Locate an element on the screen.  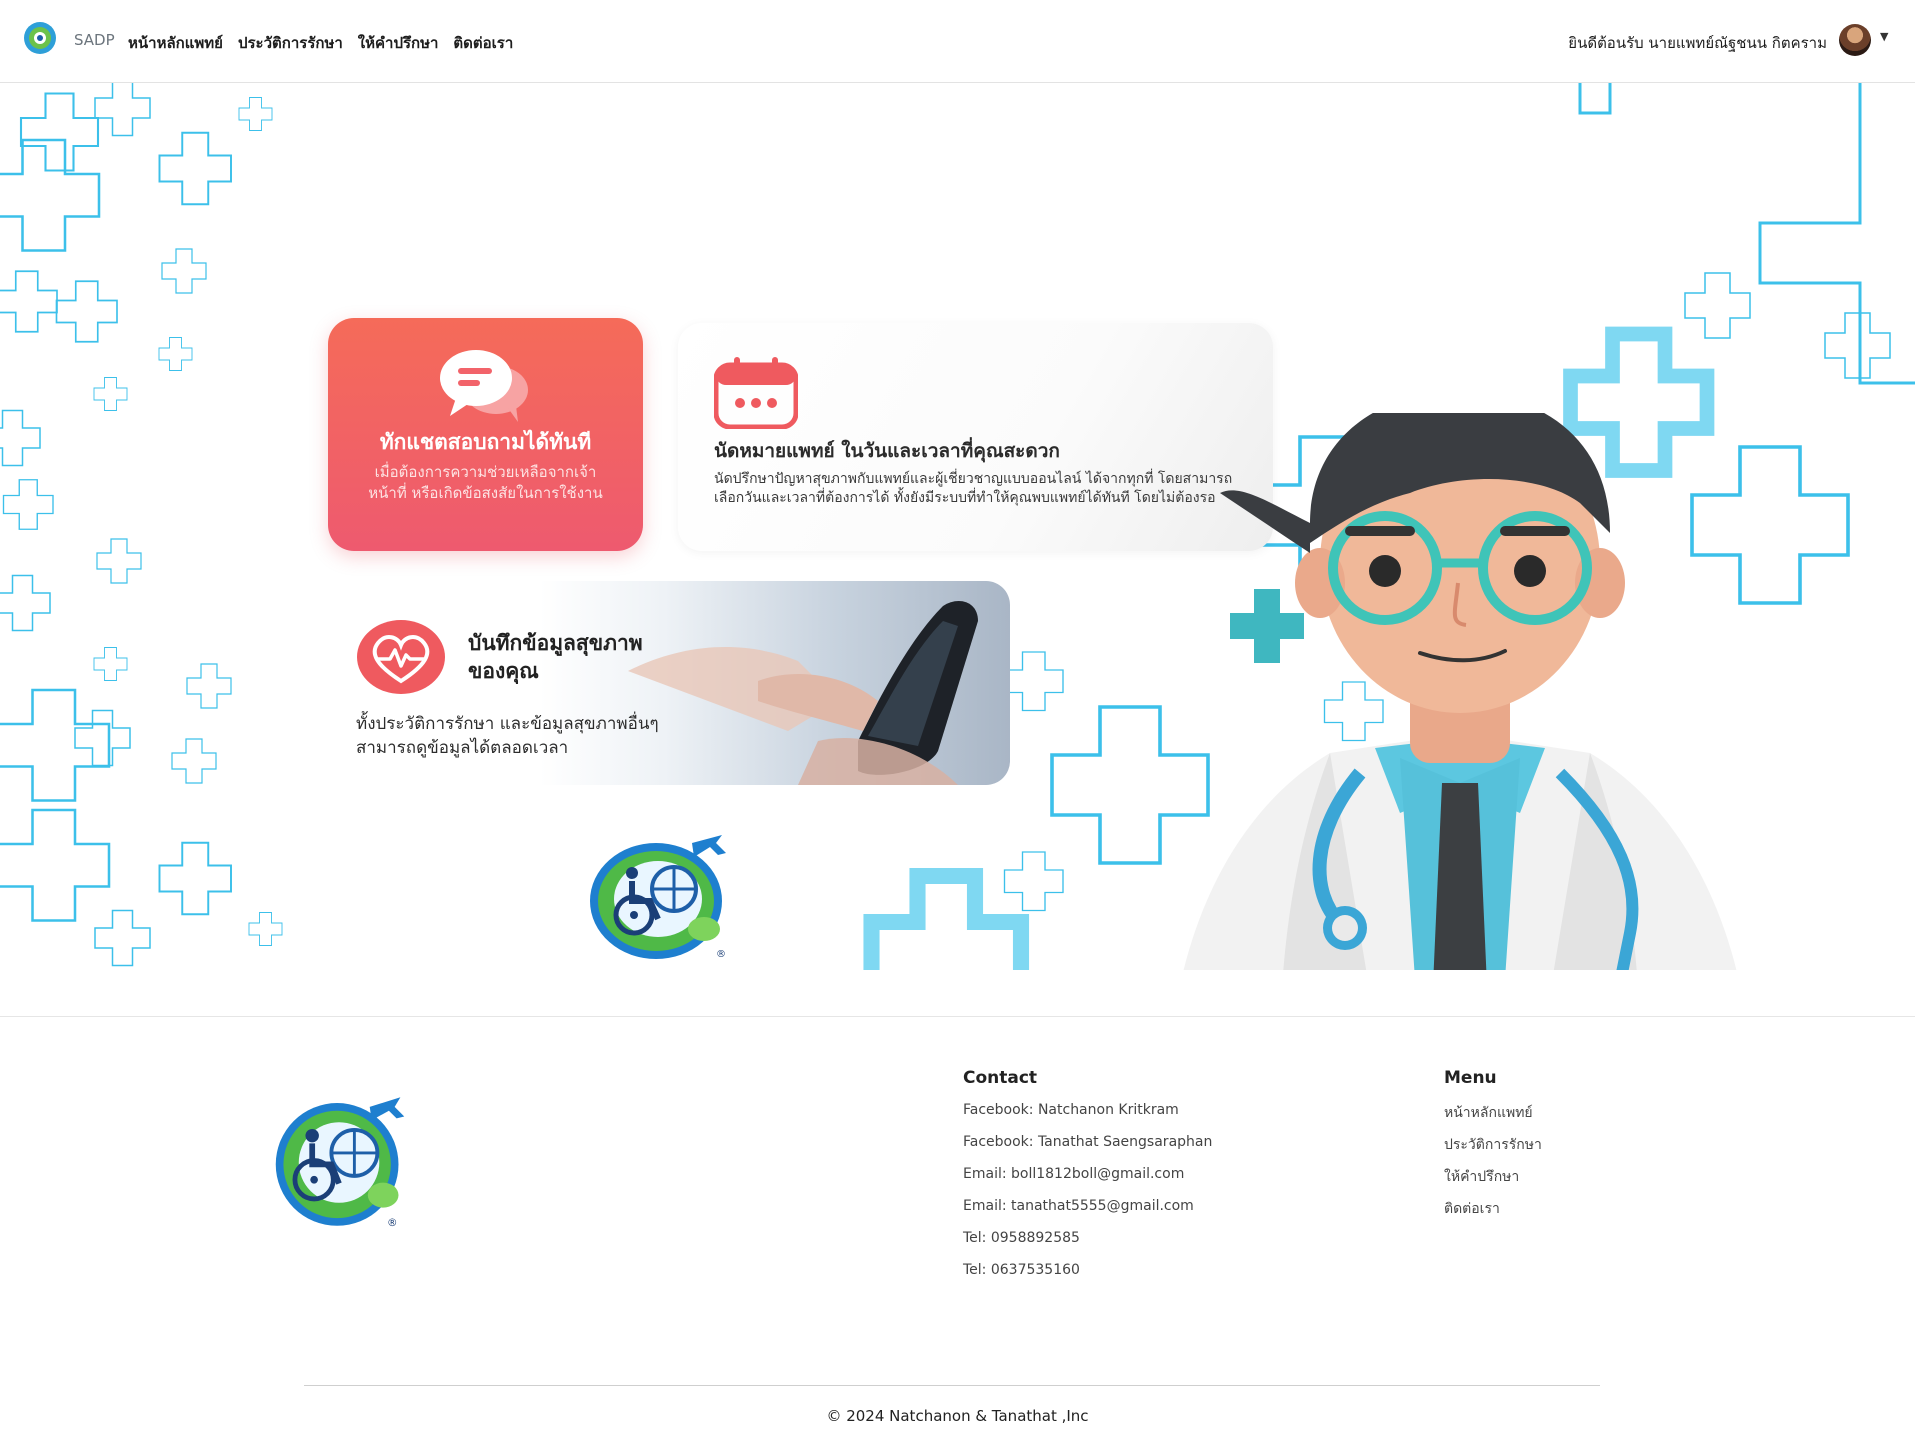
contact-item: Email: tanathat5555@gmail.com is located at coordinates (1078, 1206).